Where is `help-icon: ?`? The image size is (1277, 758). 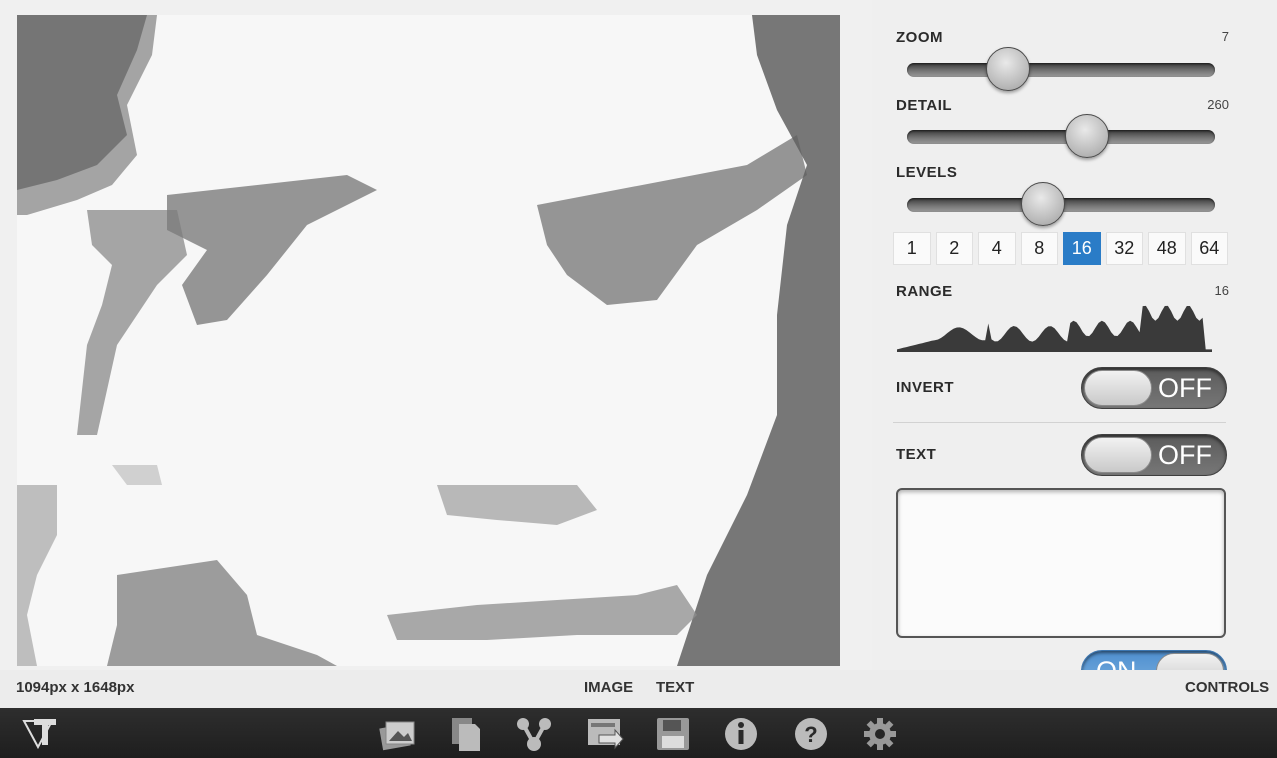
help-icon: ? is located at coordinates (811, 734).